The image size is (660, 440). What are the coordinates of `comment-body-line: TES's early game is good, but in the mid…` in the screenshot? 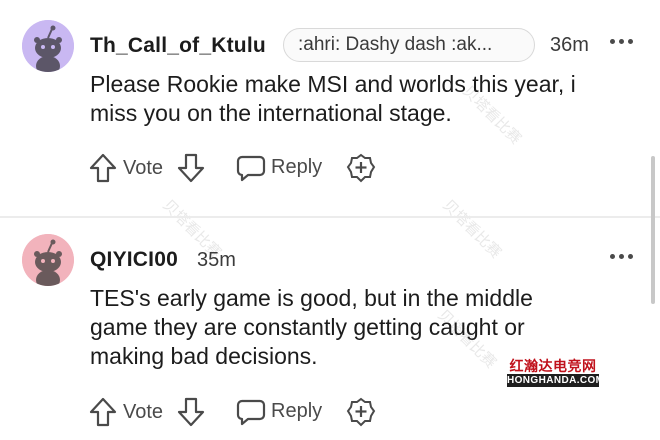 It's located at (311, 298).